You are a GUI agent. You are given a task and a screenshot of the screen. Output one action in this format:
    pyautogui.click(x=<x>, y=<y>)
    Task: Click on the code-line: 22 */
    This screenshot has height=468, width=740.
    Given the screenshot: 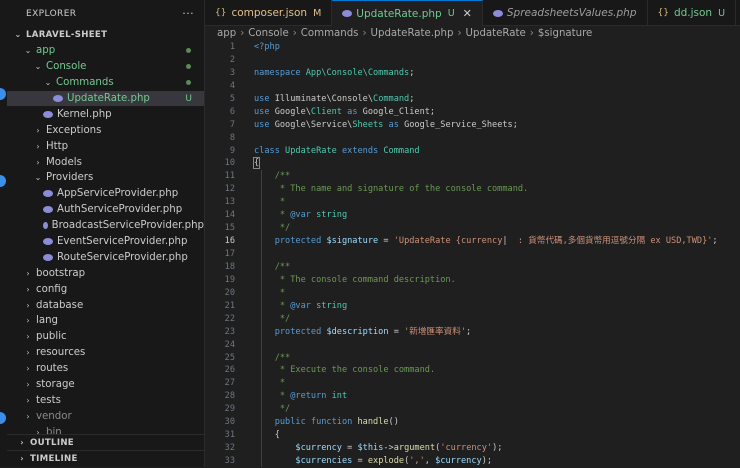 What is the action you would take?
    pyautogui.click(x=472, y=319)
    